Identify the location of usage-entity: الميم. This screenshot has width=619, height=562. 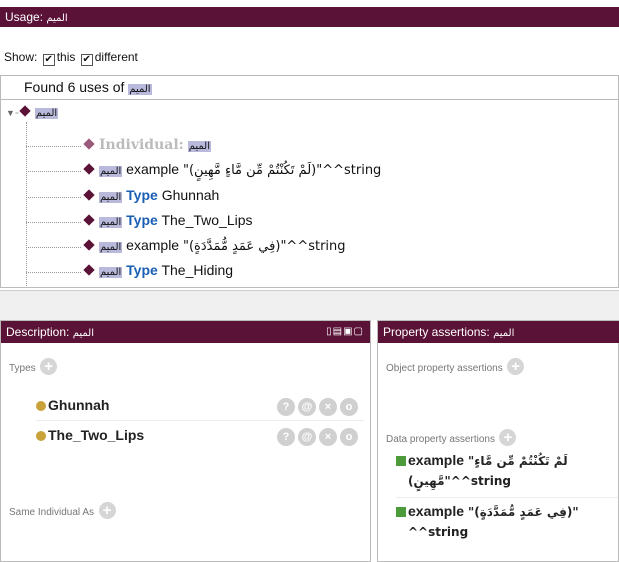
(57, 18).